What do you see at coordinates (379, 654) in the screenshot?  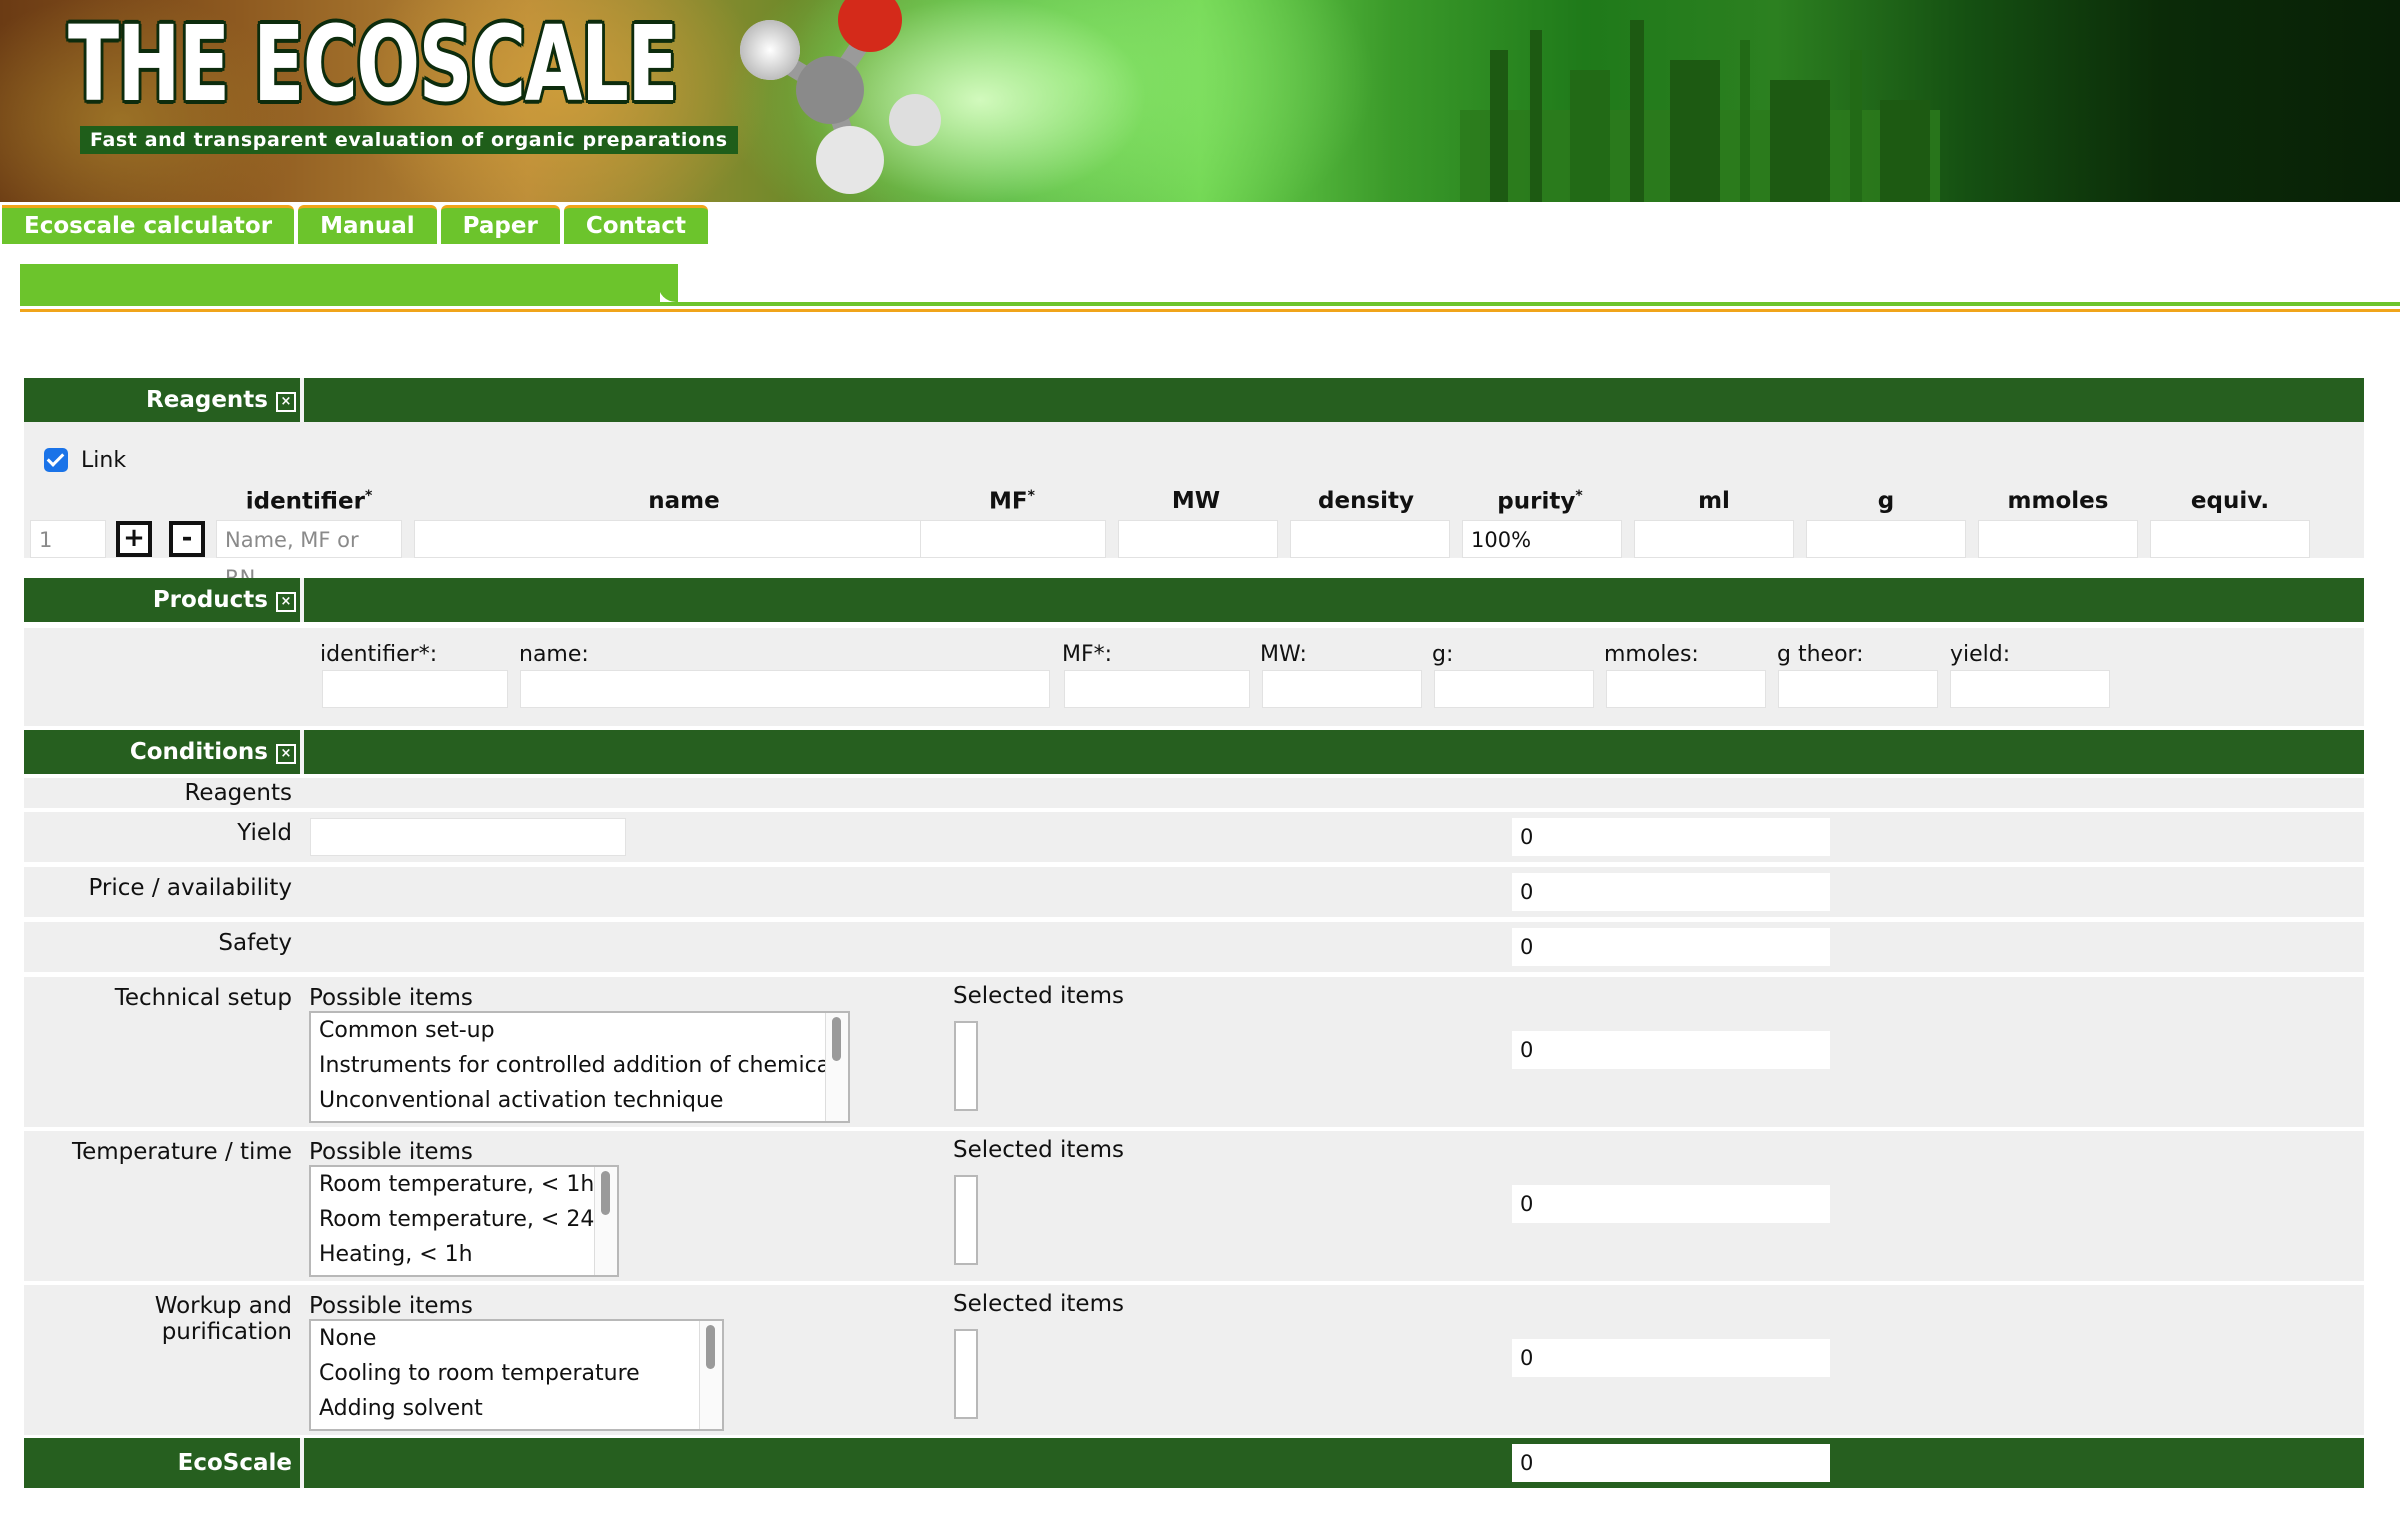 I see `product-identifier-label: identifier*:` at bounding box center [379, 654].